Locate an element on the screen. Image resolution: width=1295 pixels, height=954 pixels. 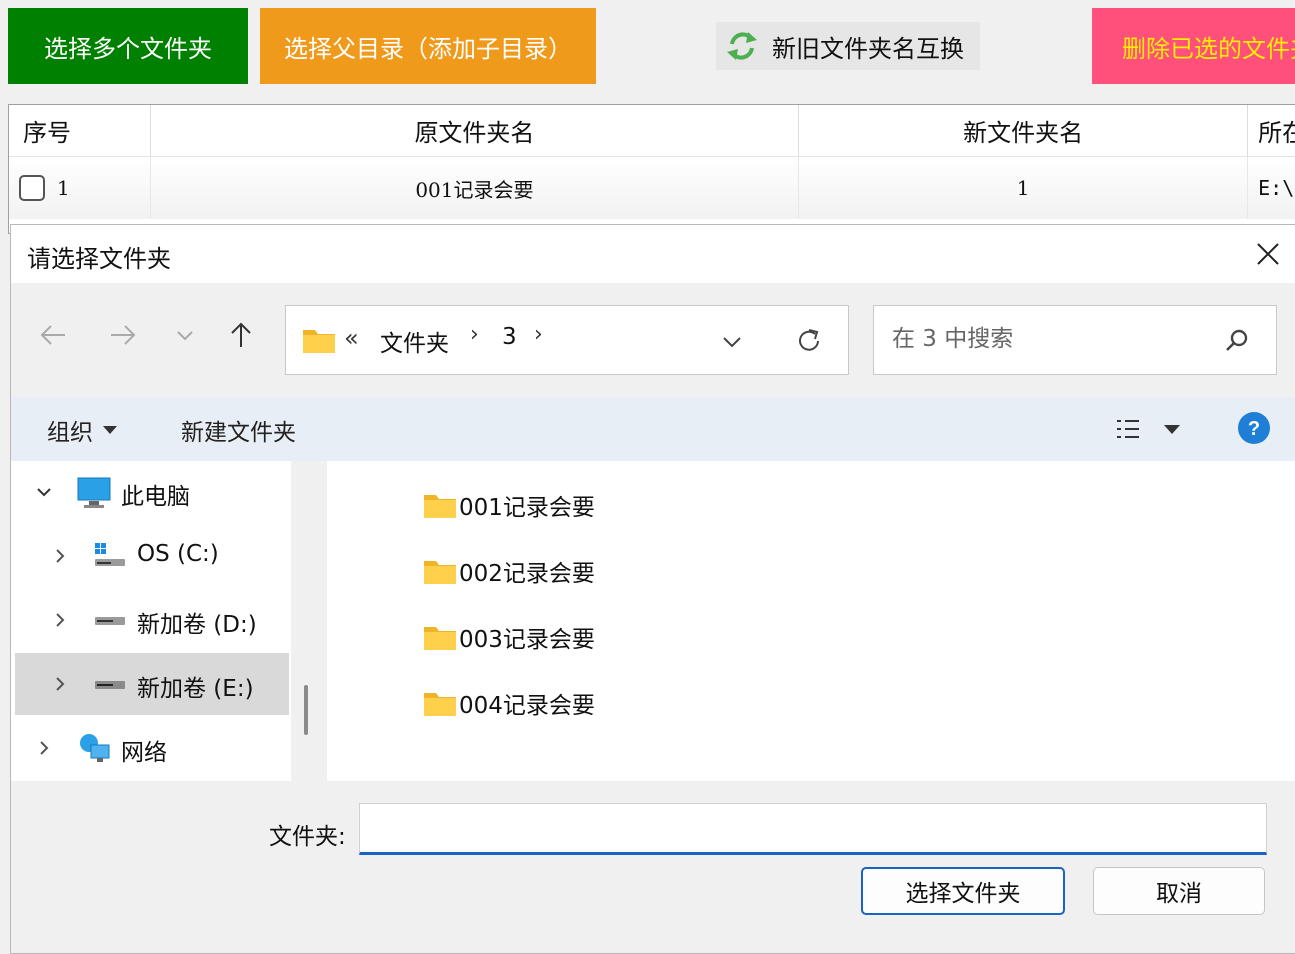
folder-name: 004记录会要 is located at coordinates (527, 706).